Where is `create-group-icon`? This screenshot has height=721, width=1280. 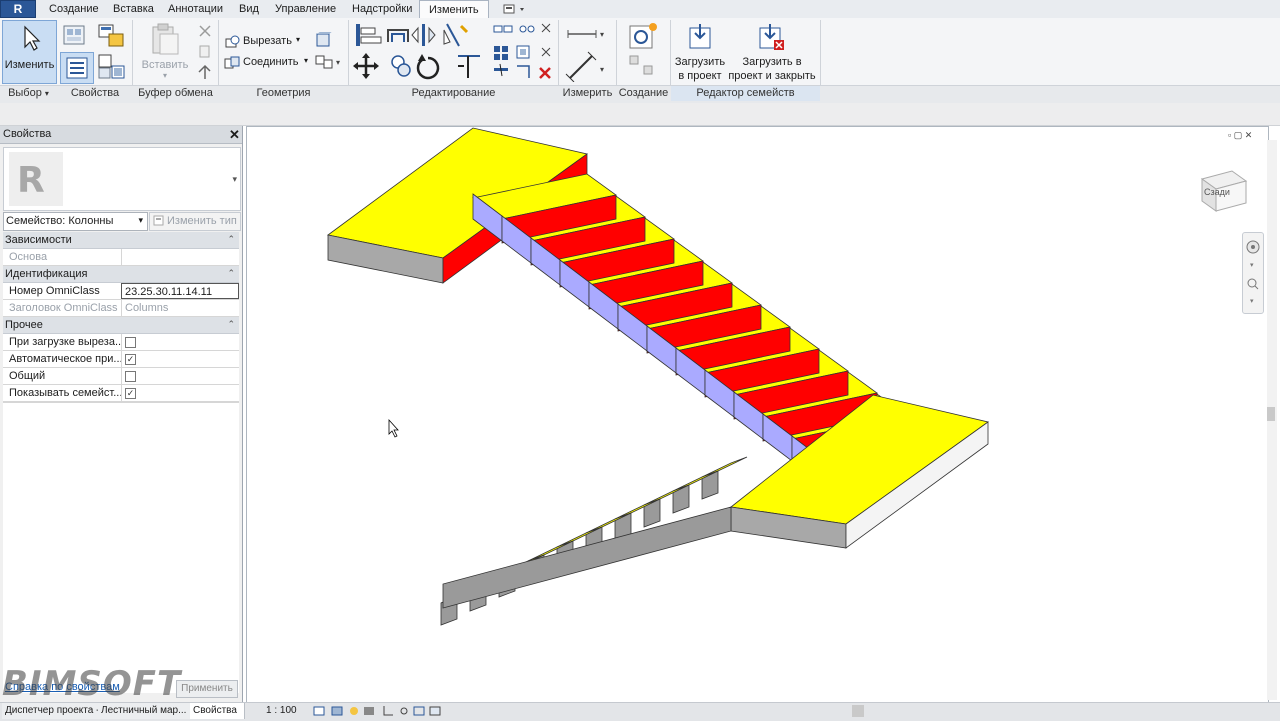 create-group-icon is located at coordinates (643, 36).